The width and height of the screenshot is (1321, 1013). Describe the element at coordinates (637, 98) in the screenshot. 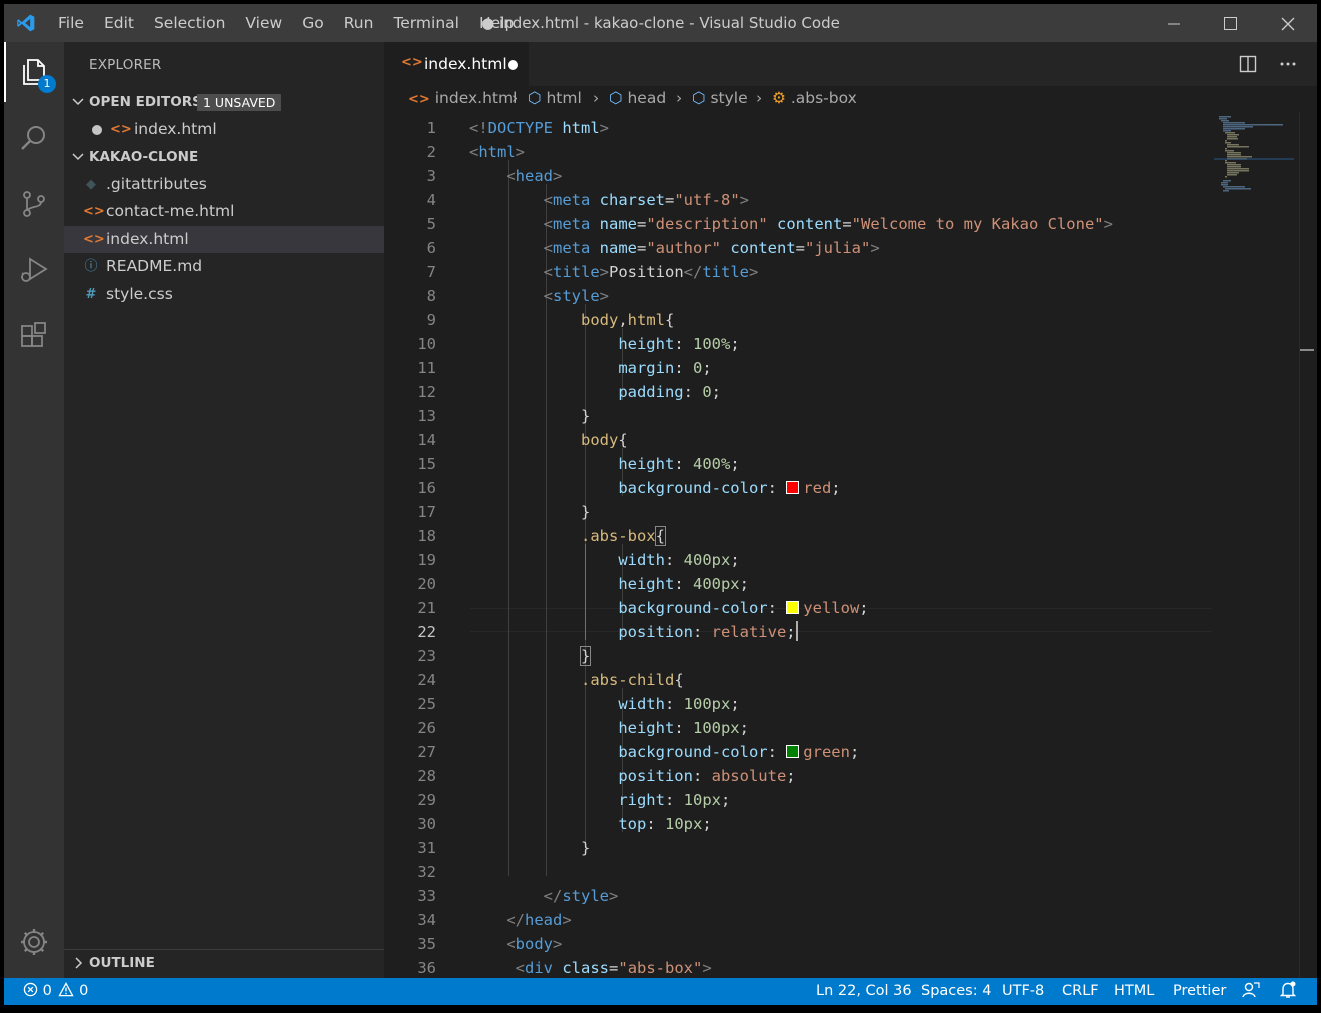

I see `breadcrumb-head: ⬡ head` at that location.